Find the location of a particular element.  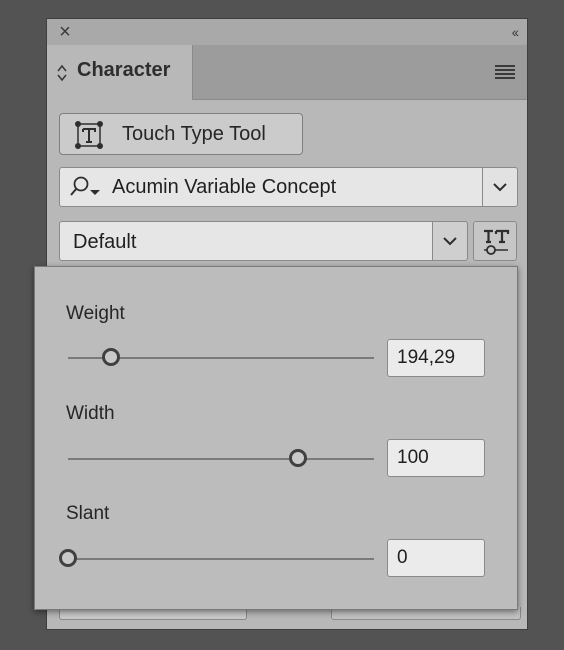

up-down-arrows-icon is located at coordinates (62, 73).